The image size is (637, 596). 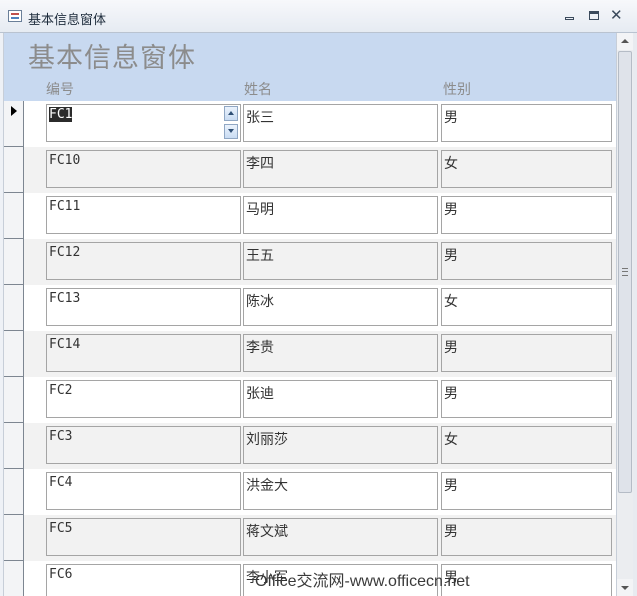 I want to click on record-row: FC5 蒋文斌 男, so click(x=310, y=538).